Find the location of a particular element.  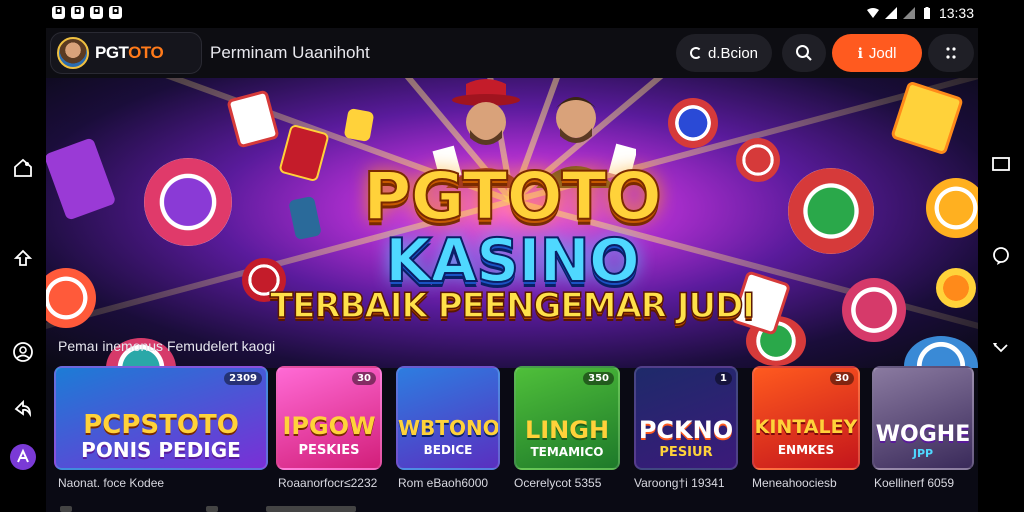

game-card: 30 KINTALEY ENMKES is located at coordinates (806, 418).